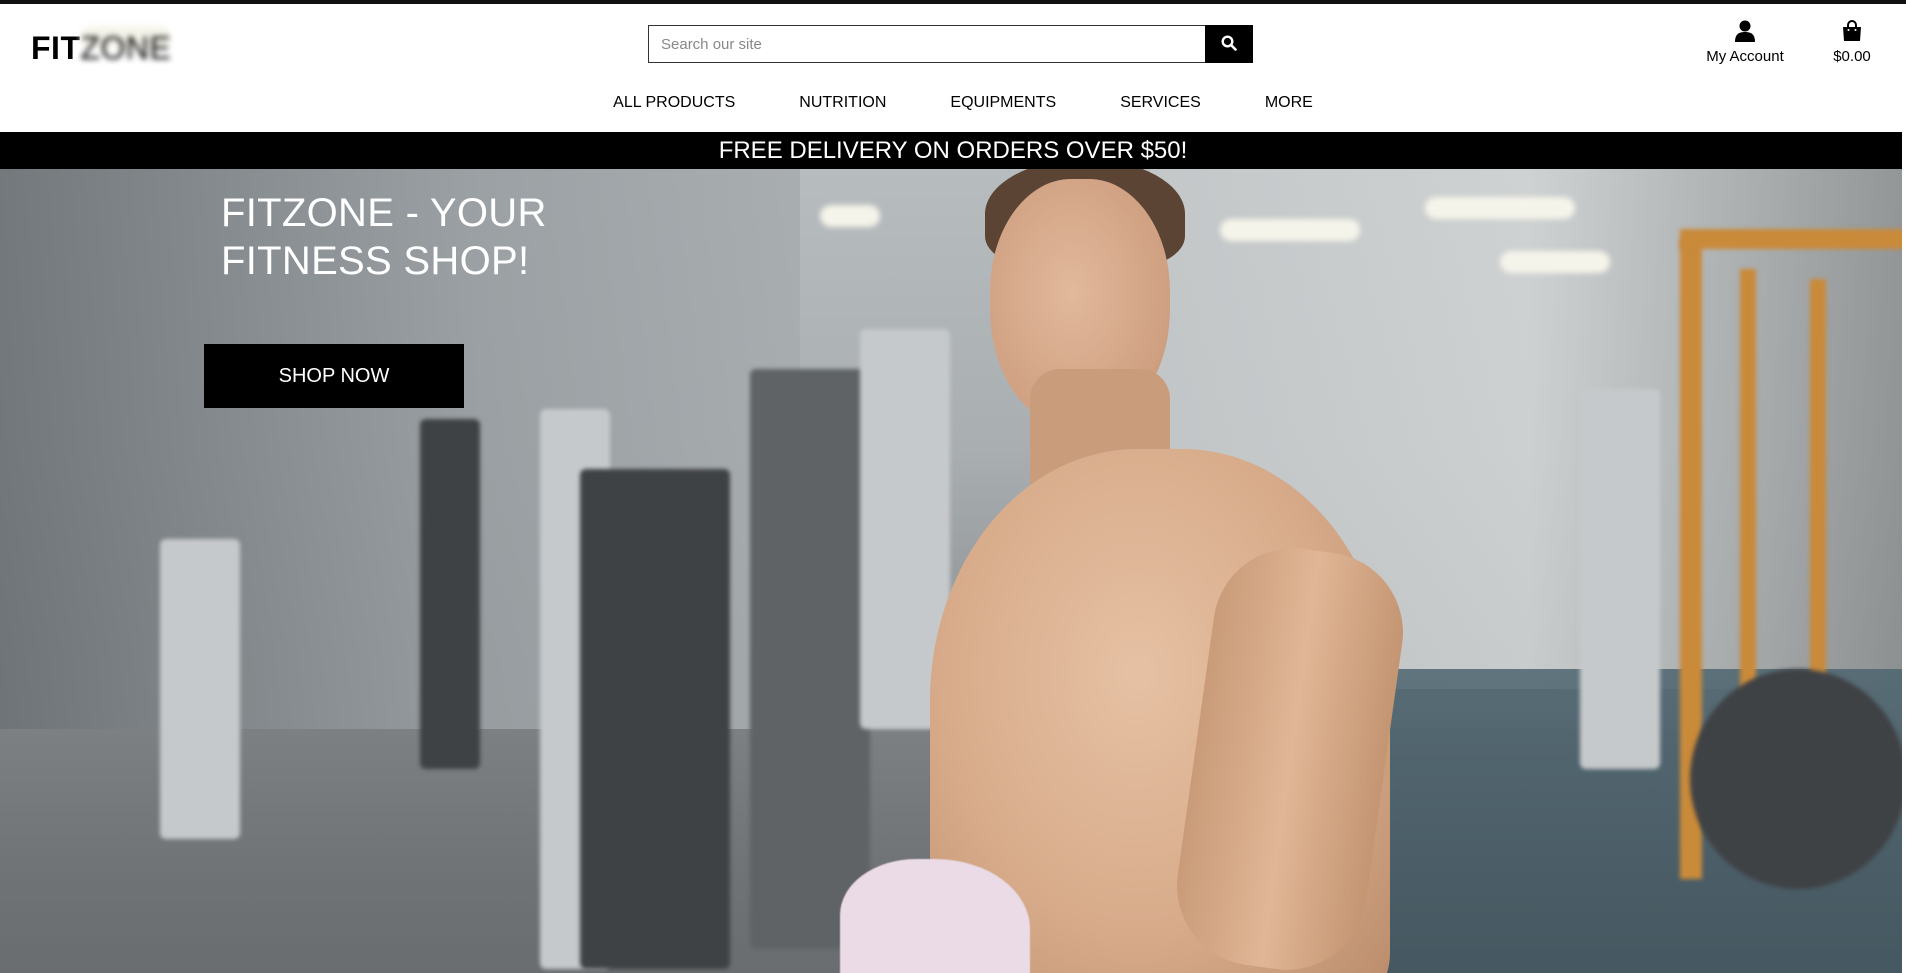 This screenshot has width=1906, height=973. I want to click on hero-title-line: FITZONE - YOUR, so click(384, 213).